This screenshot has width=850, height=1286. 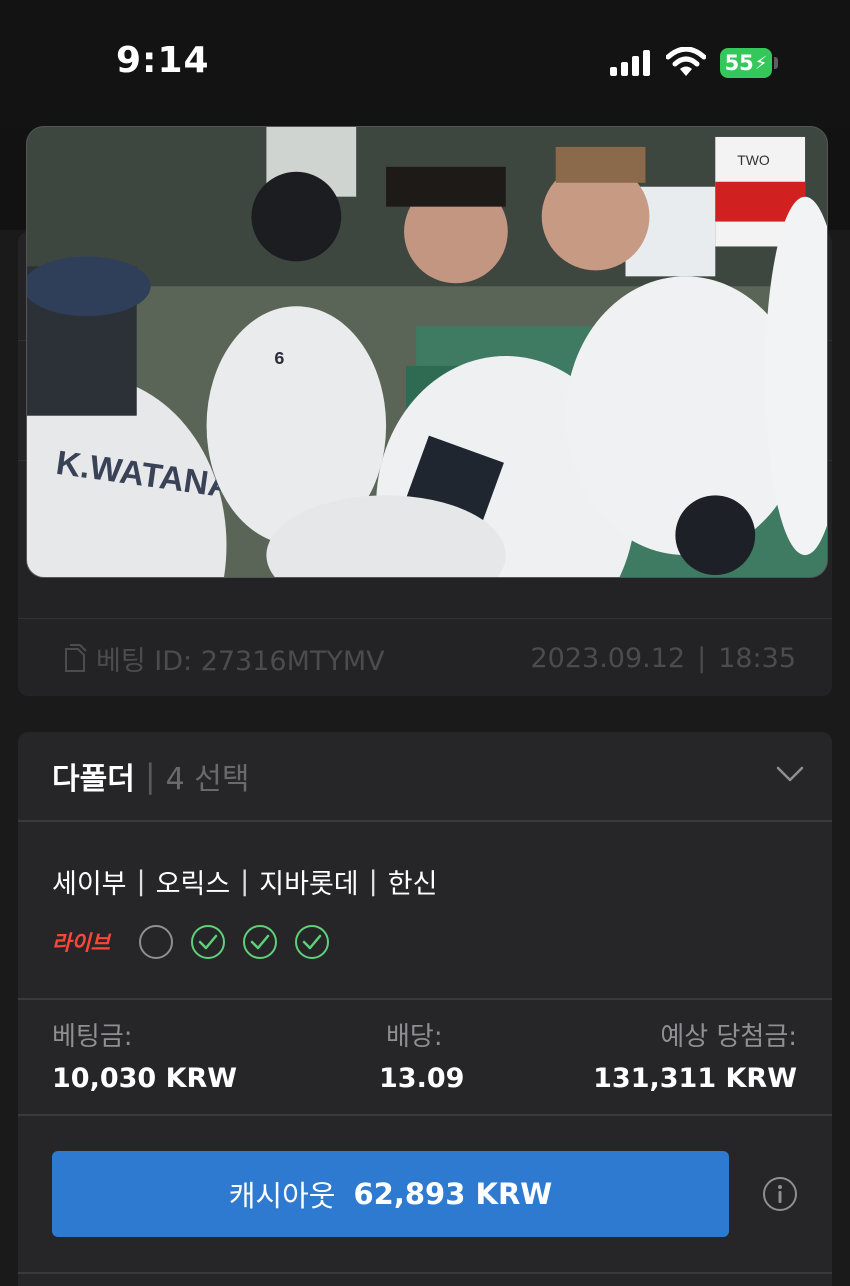 I want to click on wifi-icon, so click(x=686, y=61).